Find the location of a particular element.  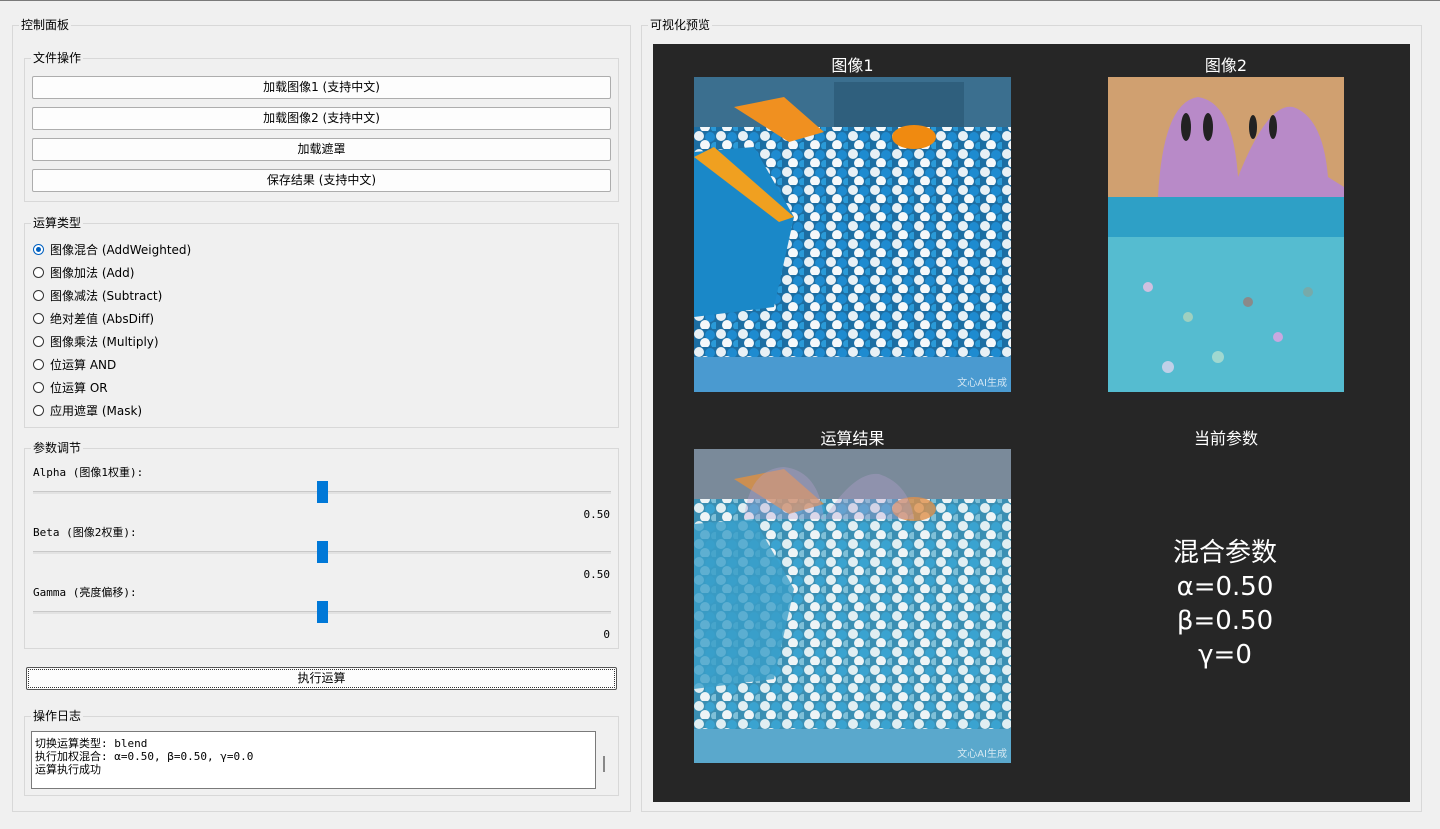

ball-pit-image is located at coordinates (852, 234).